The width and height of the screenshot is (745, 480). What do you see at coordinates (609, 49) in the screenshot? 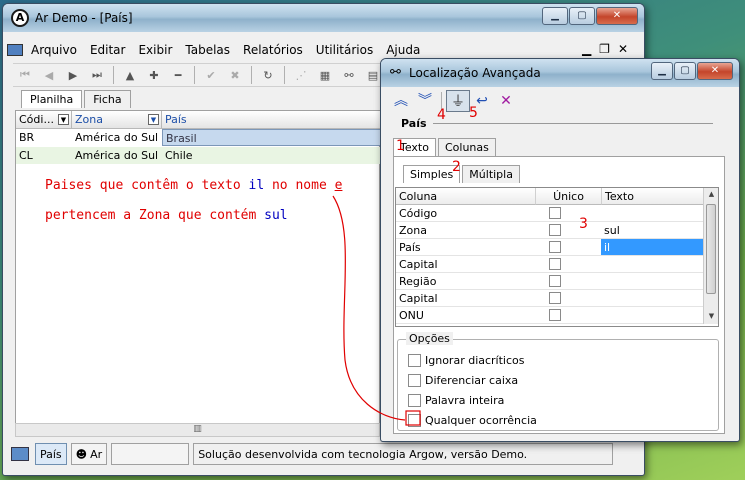
I see `mdi-controls: ▁❐✕` at bounding box center [609, 49].